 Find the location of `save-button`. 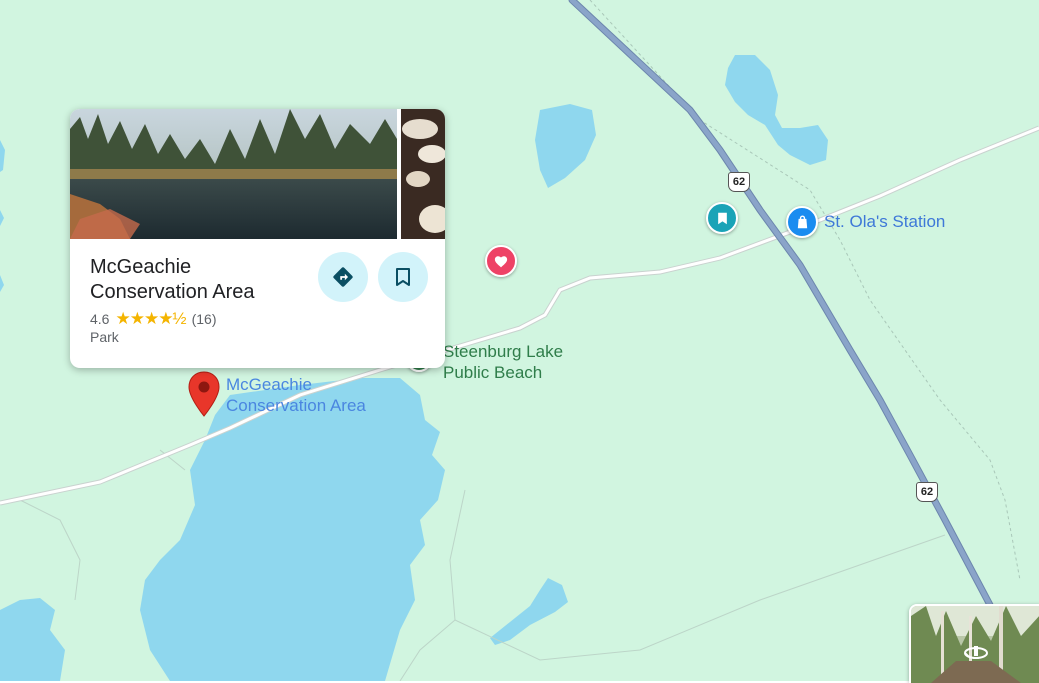

save-button is located at coordinates (403, 277).